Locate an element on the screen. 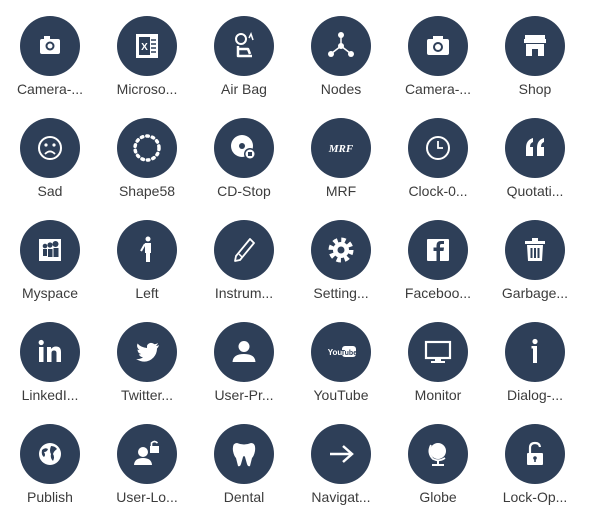 This screenshot has width=590, height=513. icon-tile: Sad is located at coordinates (50, 159).